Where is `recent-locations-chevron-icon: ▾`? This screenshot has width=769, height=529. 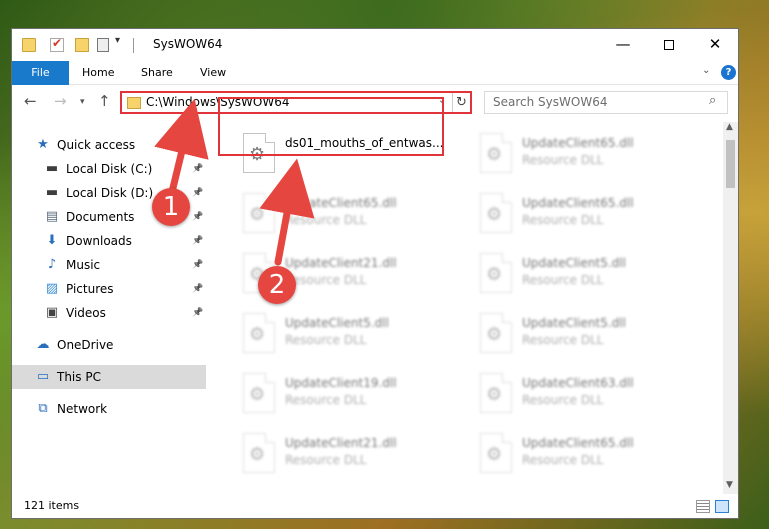 recent-locations-chevron-icon: ▾ is located at coordinates (82, 102).